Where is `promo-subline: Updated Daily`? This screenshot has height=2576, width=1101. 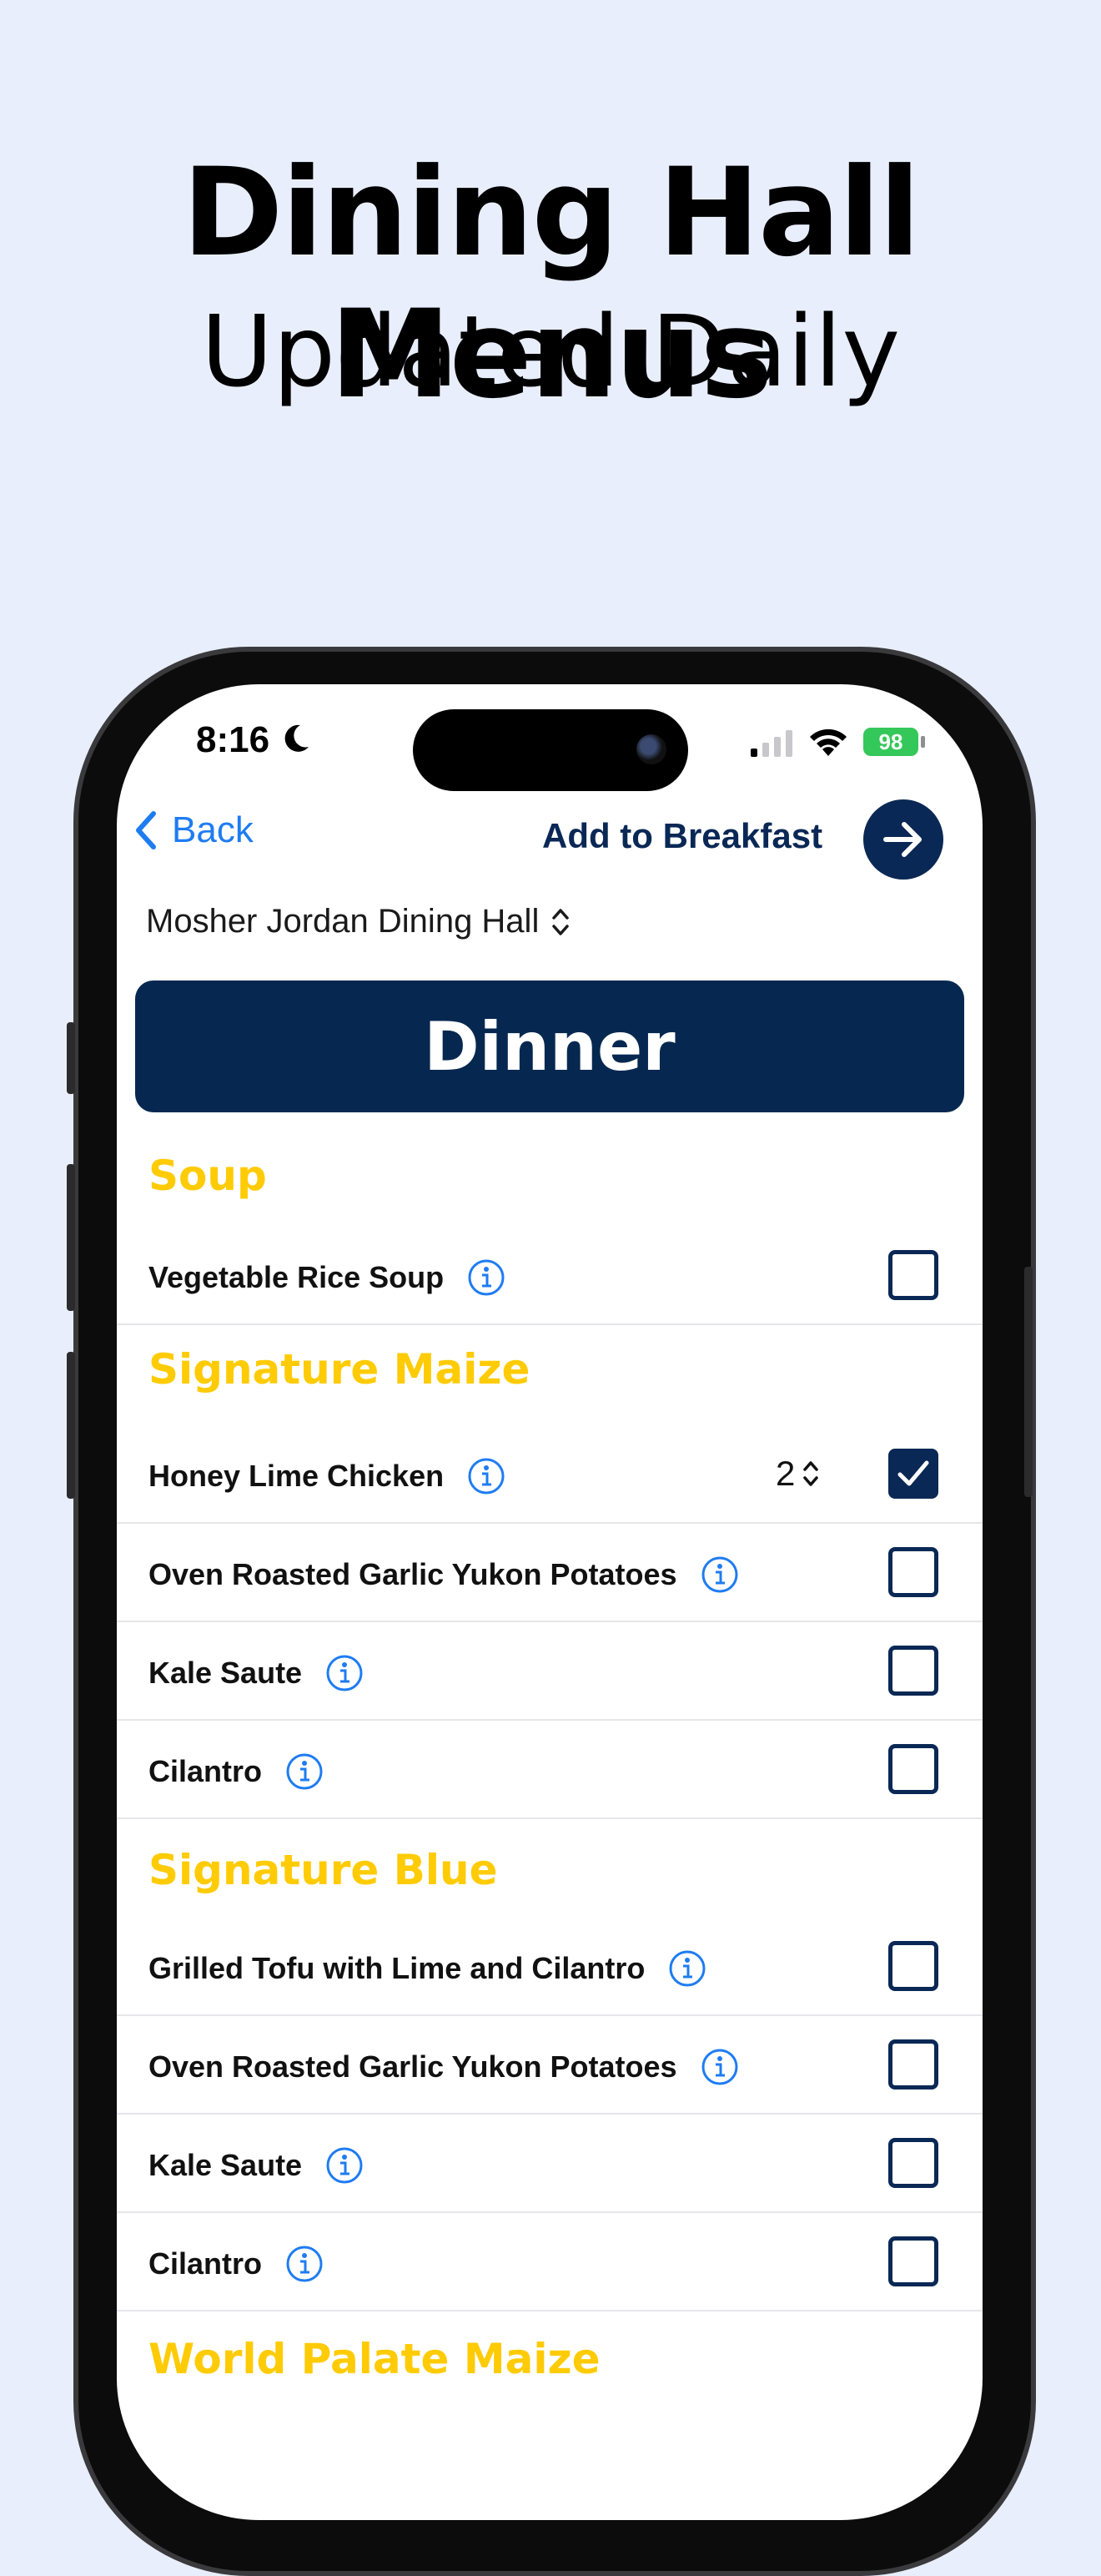
promo-subline: Updated Daily is located at coordinates (550, 351).